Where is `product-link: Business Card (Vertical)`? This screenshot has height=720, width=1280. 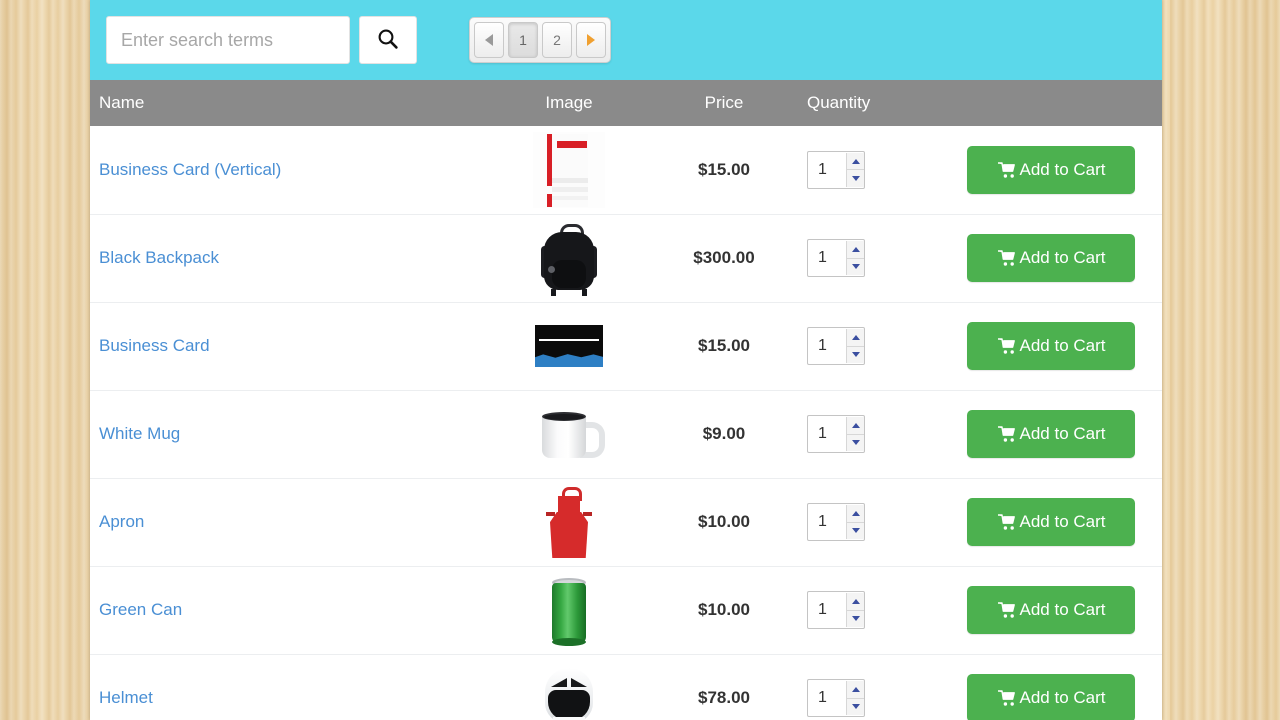 product-link: Business Card (Vertical) is located at coordinates (185, 170).